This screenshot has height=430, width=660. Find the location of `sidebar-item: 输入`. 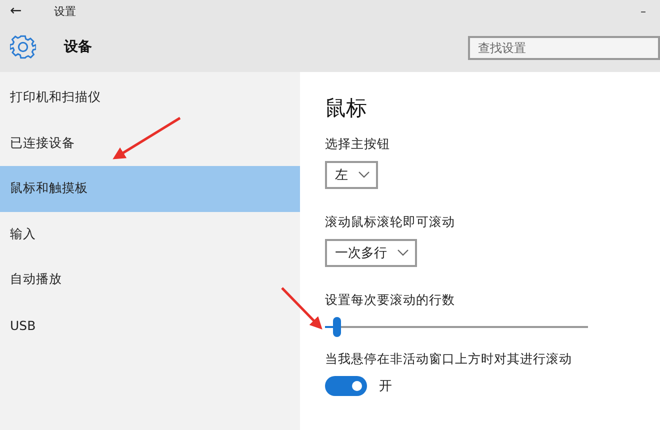

sidebar-item: 输入 is located at coordinates (150, 234).